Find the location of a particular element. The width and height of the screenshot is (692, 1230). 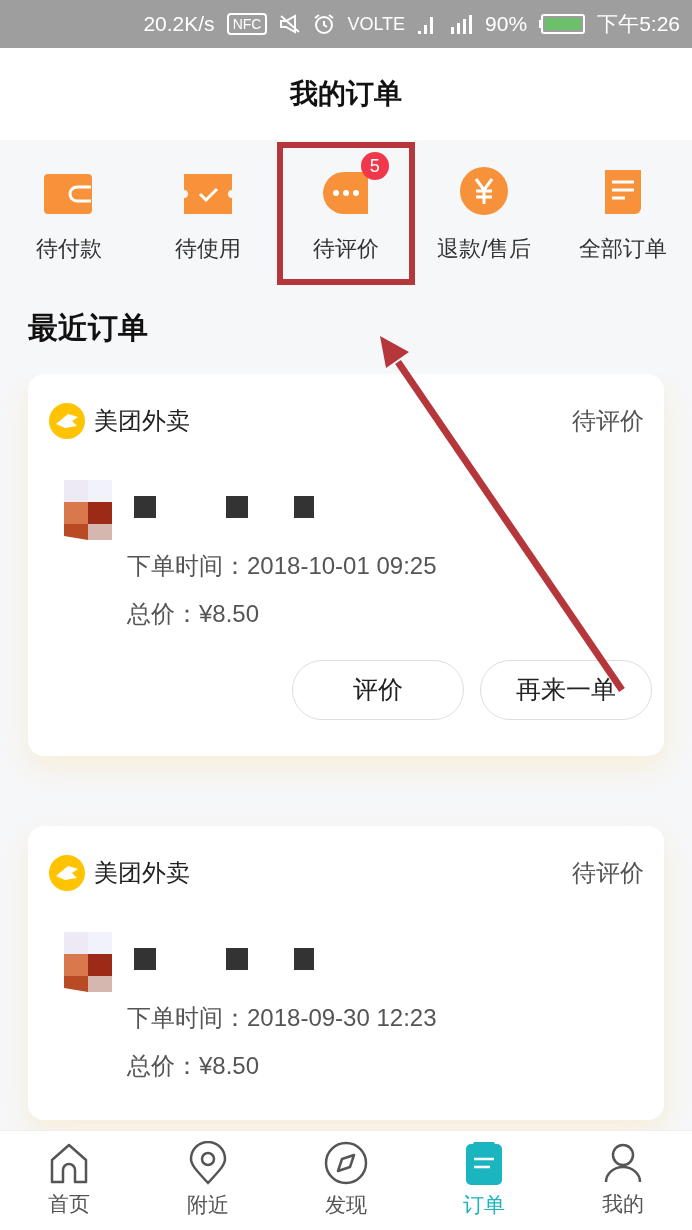

mute-icon is located at coordinates (290, 24).